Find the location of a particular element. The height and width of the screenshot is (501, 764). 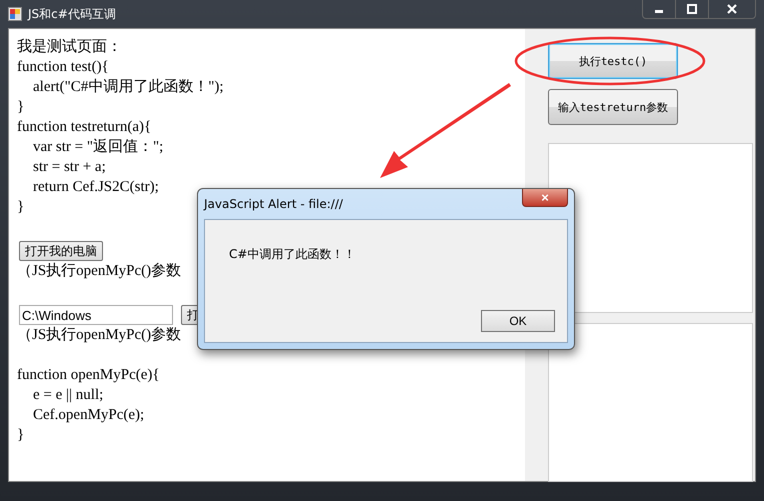

code-line: function testreturn(a){ is located at coordinates (84, 127).